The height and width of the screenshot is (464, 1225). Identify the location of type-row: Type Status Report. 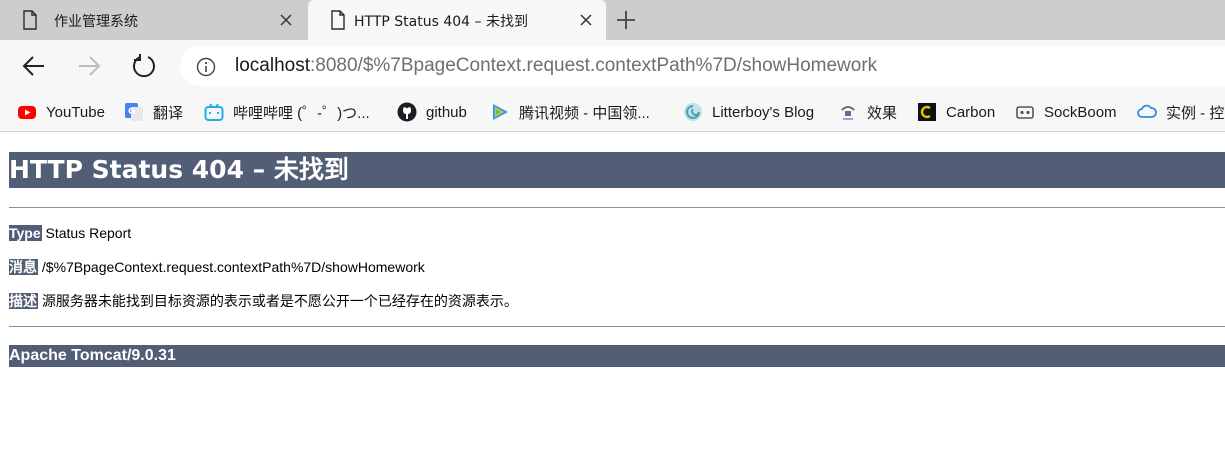
(70, 233).